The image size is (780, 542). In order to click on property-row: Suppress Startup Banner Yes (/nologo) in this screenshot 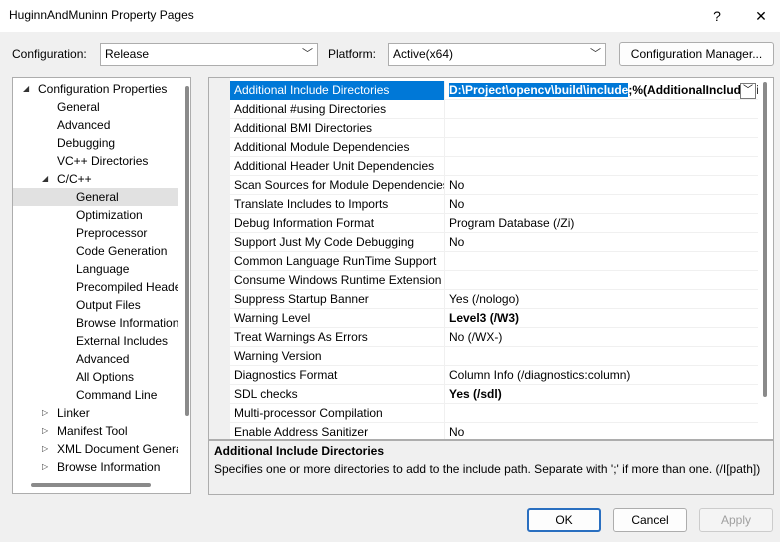, I will do `click(494, 299)`.